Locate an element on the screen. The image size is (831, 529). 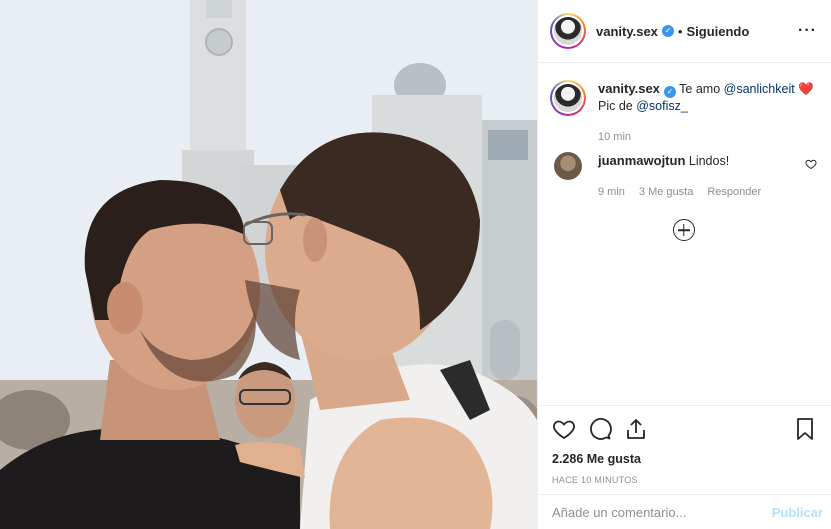
follow-button: Siguiendo is located at coordinates (717, 31).